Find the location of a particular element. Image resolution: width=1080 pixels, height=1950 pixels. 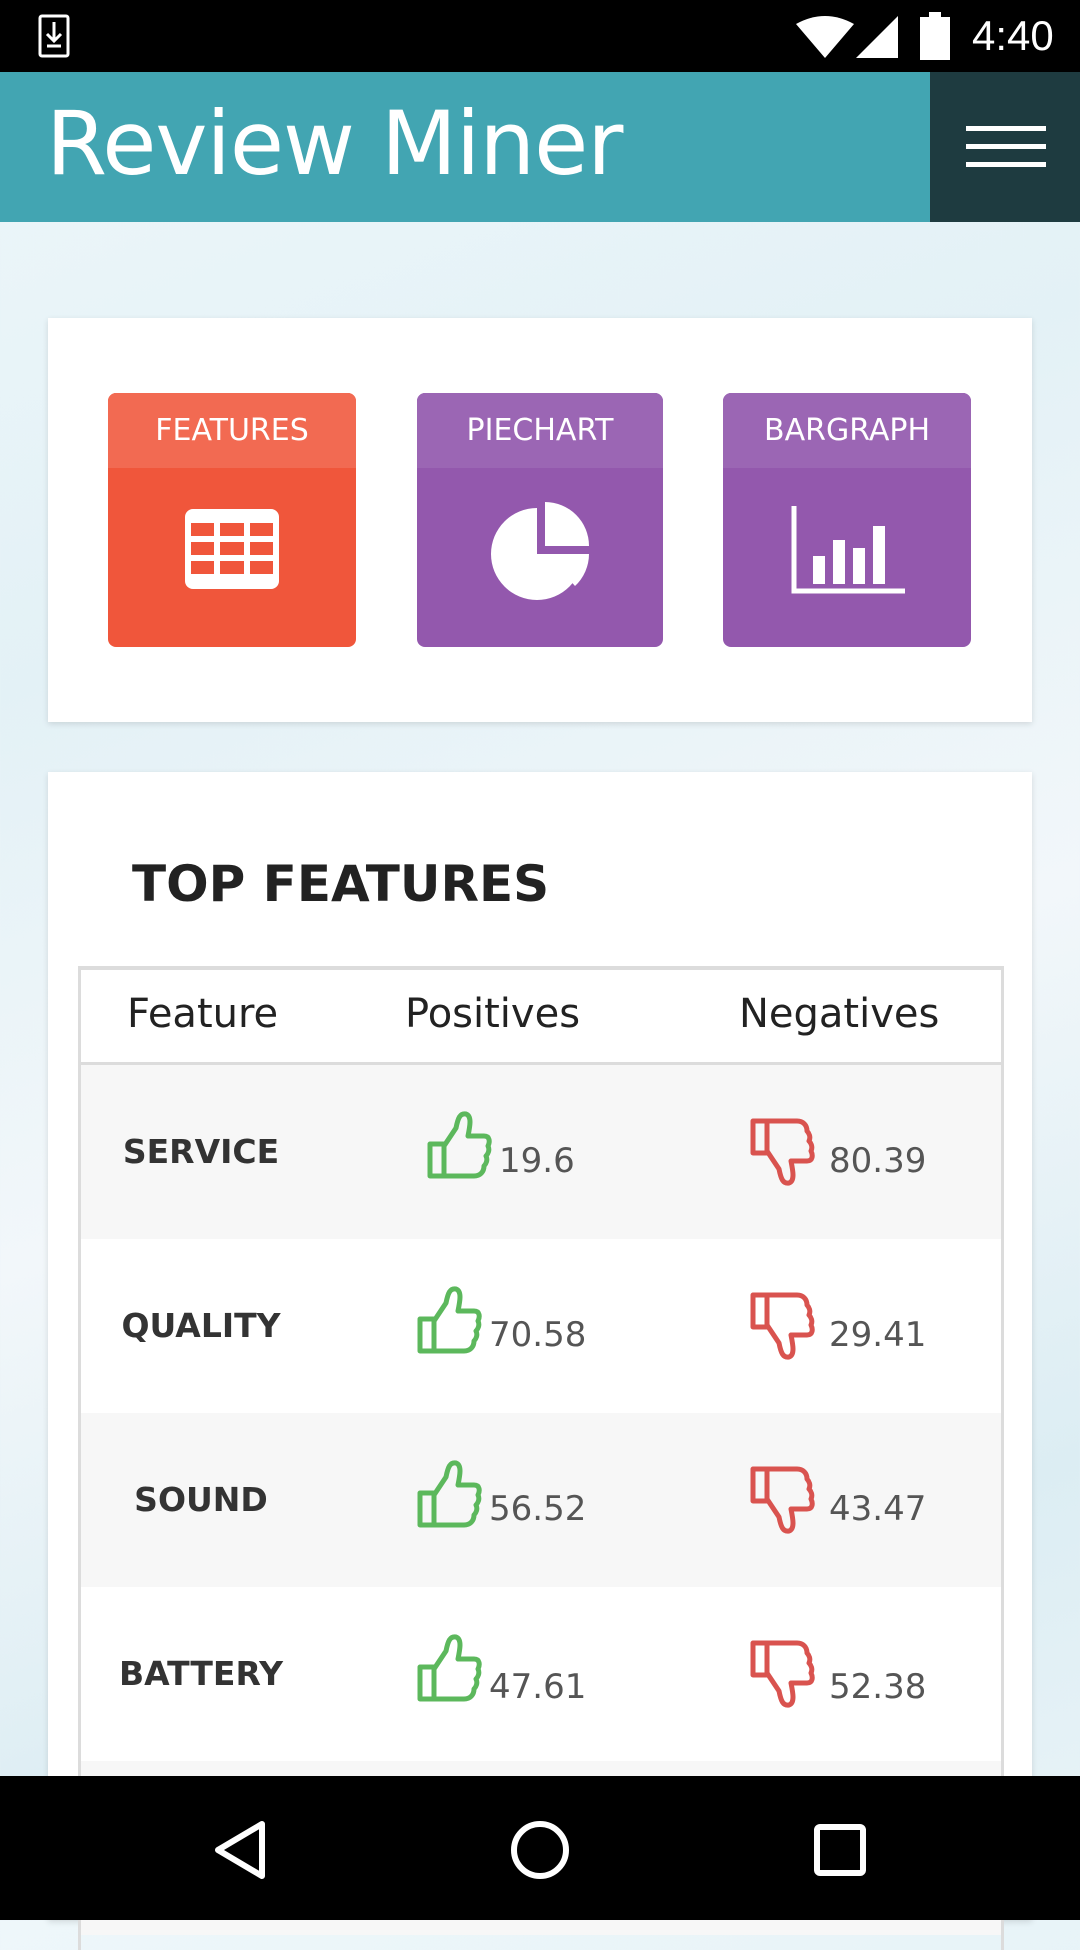

table-header: Feature Positives Negatives is located at coordinates (541, 1017).